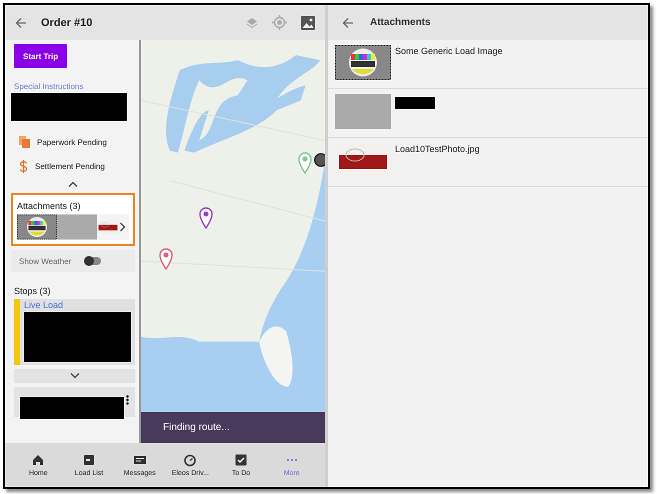  Describe the element at coordinates (73, 219) in the screenshot. I see `attachments-card: Attachments (3)` at that location.